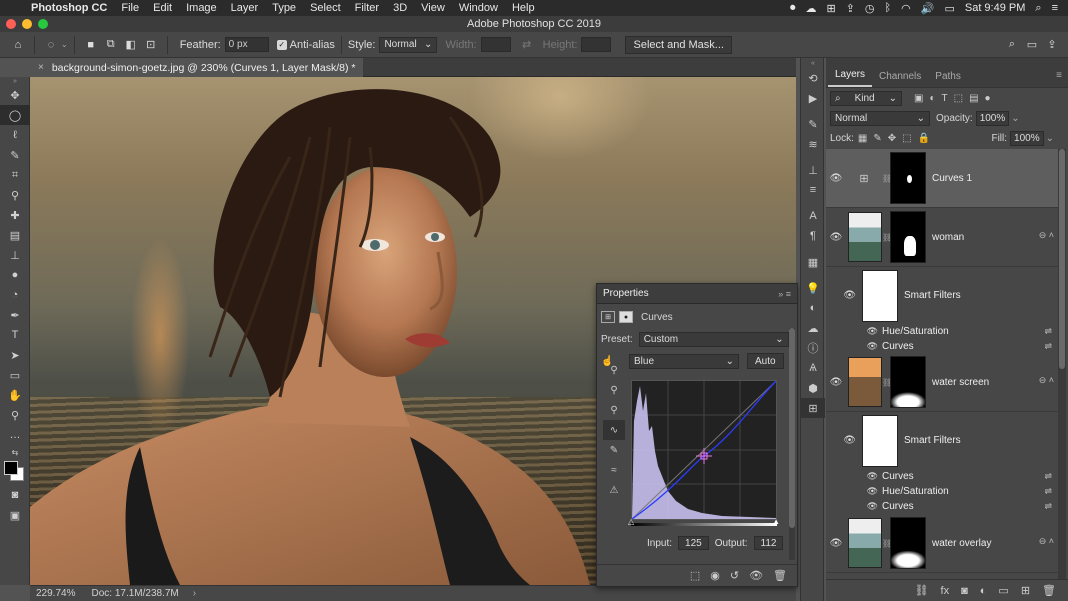 The image size is (1068, 601). Describe the element at coordinates (1055, 8) in the screenshot. I see `notification-center-icon: ≡` at that location.